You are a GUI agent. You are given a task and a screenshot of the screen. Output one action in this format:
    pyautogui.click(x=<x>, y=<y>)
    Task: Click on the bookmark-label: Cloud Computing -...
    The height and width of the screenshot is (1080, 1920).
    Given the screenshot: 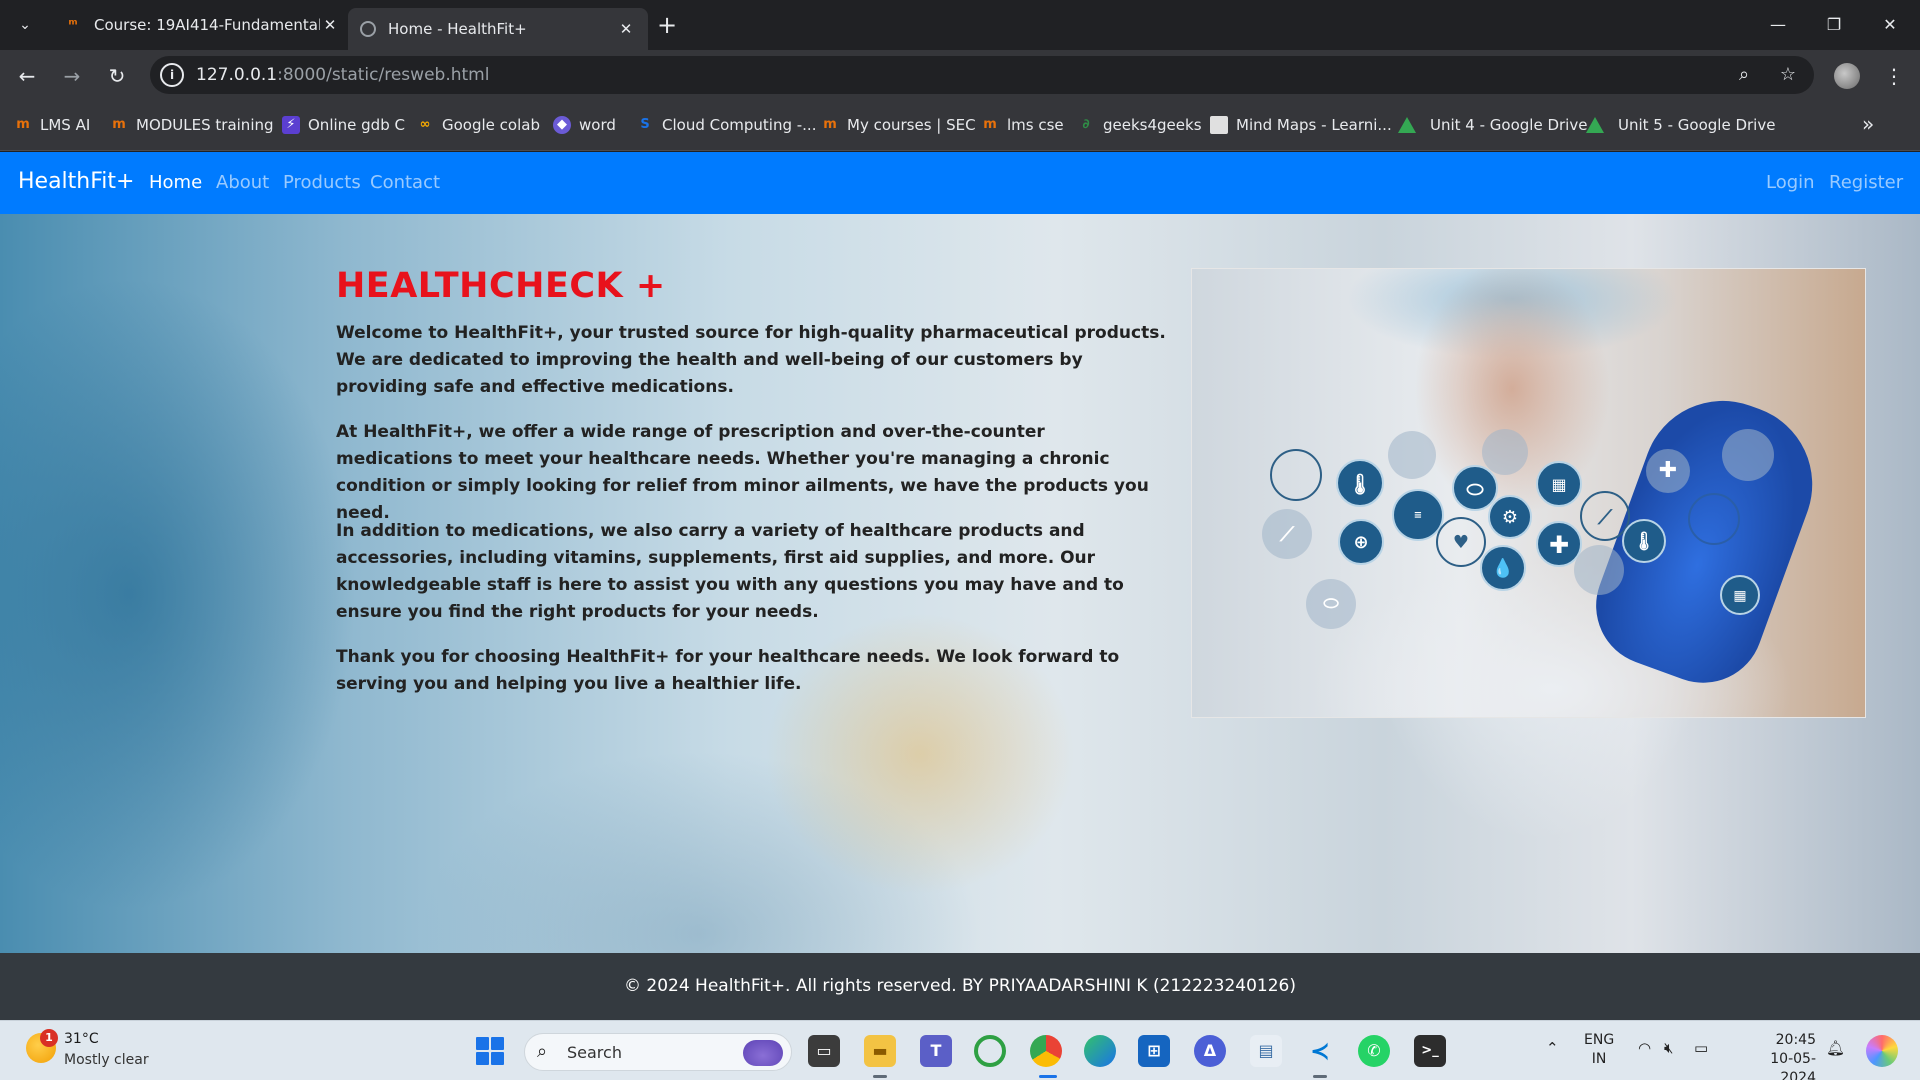 What is the action you would take?
    pyautogui.click(x=739, y=125)
    